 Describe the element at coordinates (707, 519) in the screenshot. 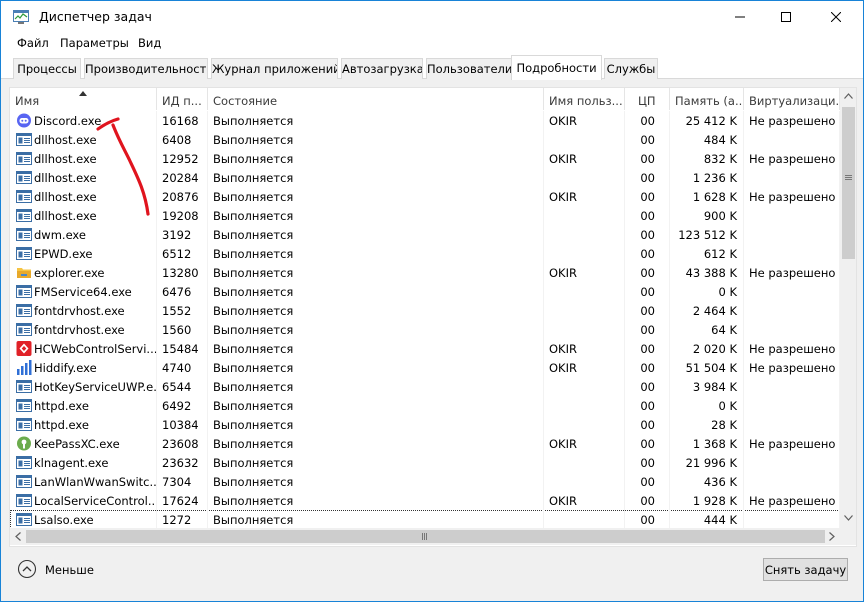

I see `process-mem-cell: 444 K` at that location.